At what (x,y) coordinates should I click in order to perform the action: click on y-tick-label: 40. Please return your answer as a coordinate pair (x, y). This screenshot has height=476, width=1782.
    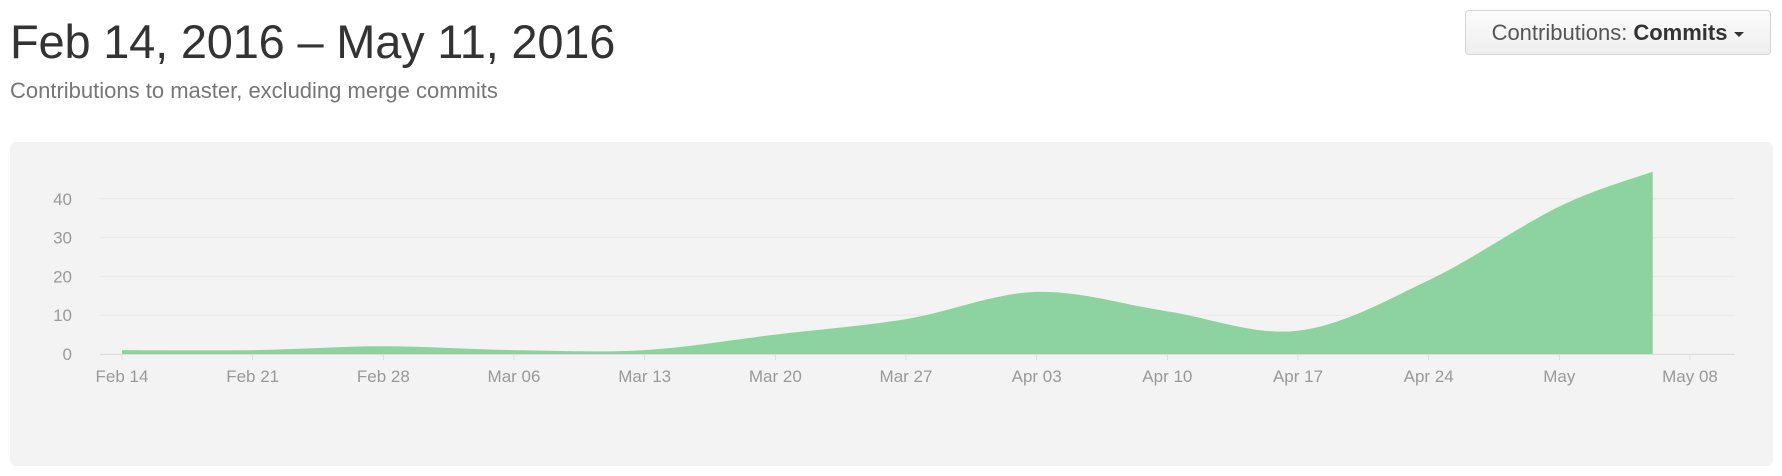
    Looking at the image, I should click on (62, 199).